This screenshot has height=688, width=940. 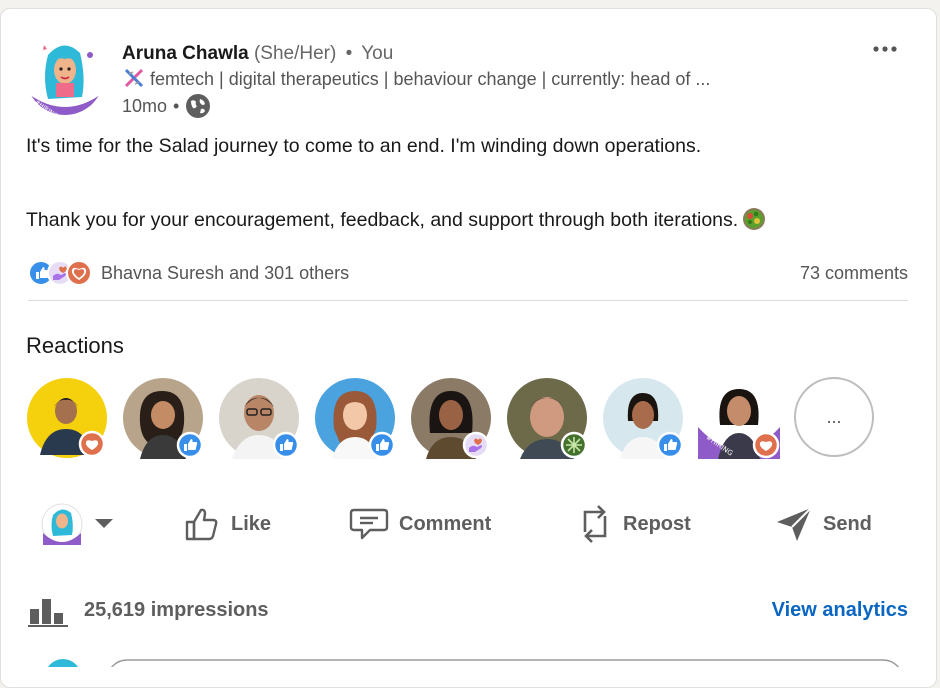 I want to click on reactions-title: Reactions, so click(x=75, y=345).